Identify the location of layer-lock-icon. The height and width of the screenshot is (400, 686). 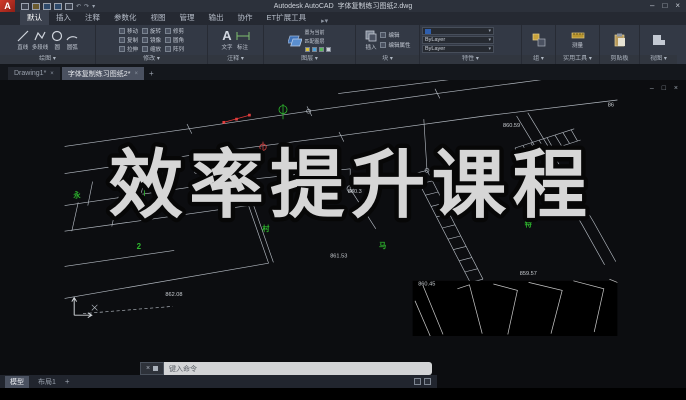
(321, 49).